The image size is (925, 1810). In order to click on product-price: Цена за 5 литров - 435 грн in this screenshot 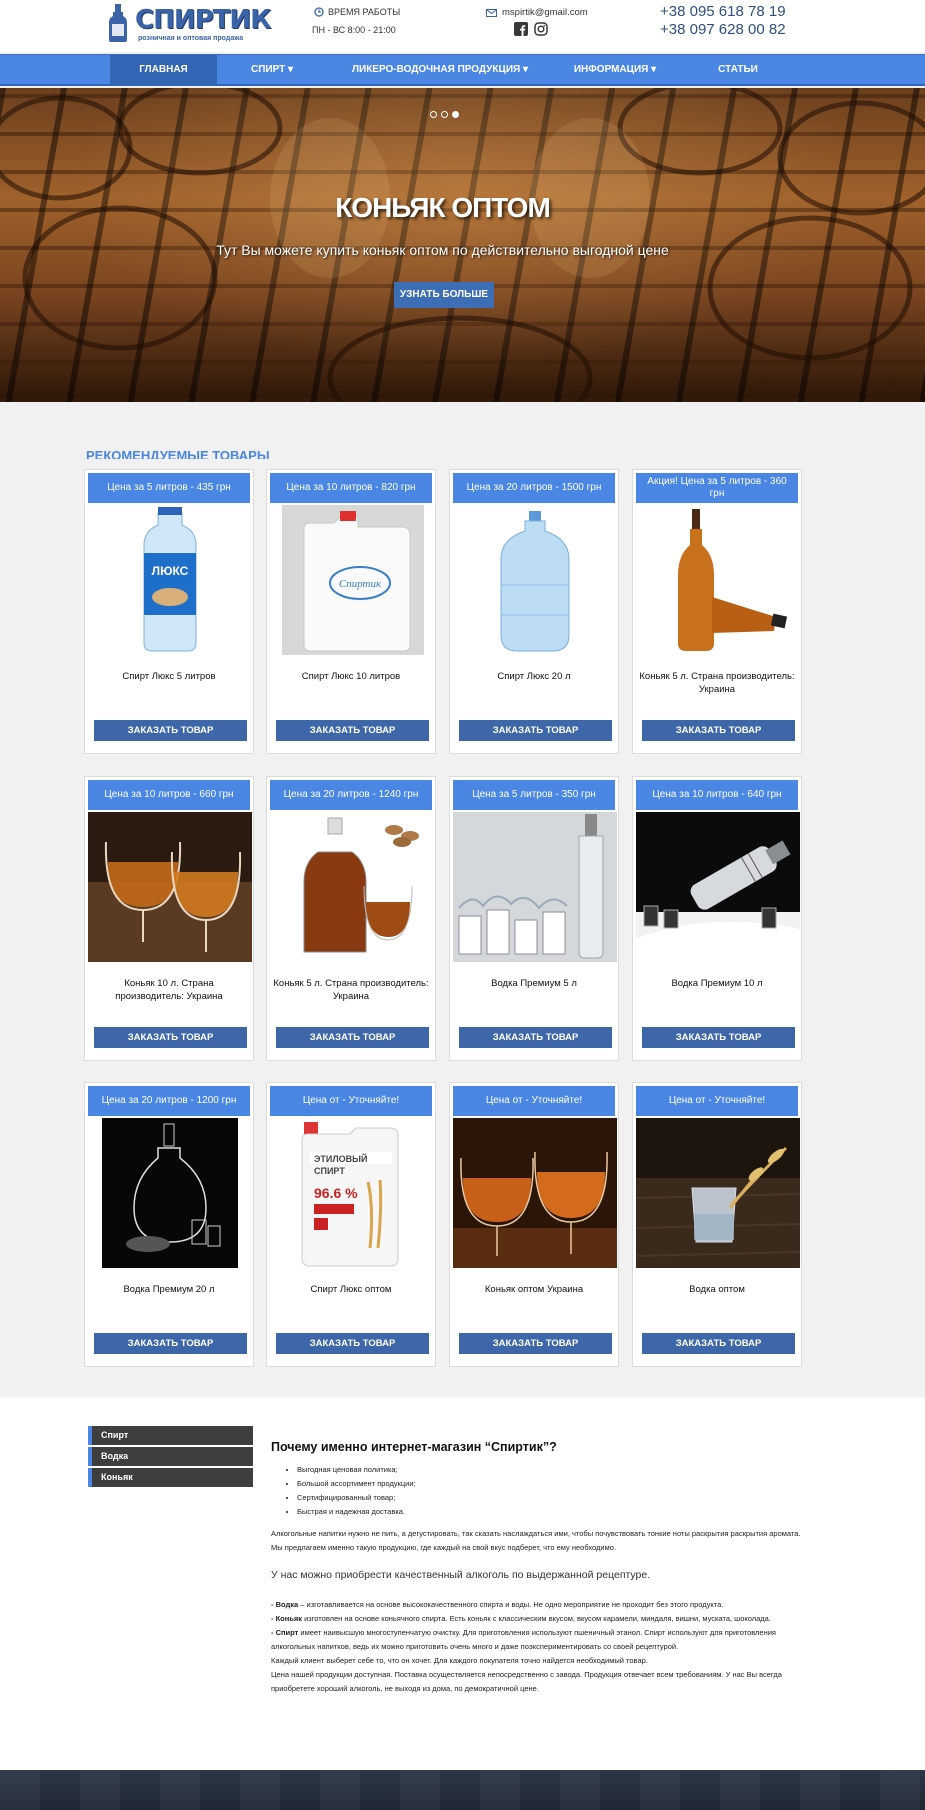, I will do `click(169, 488)`.